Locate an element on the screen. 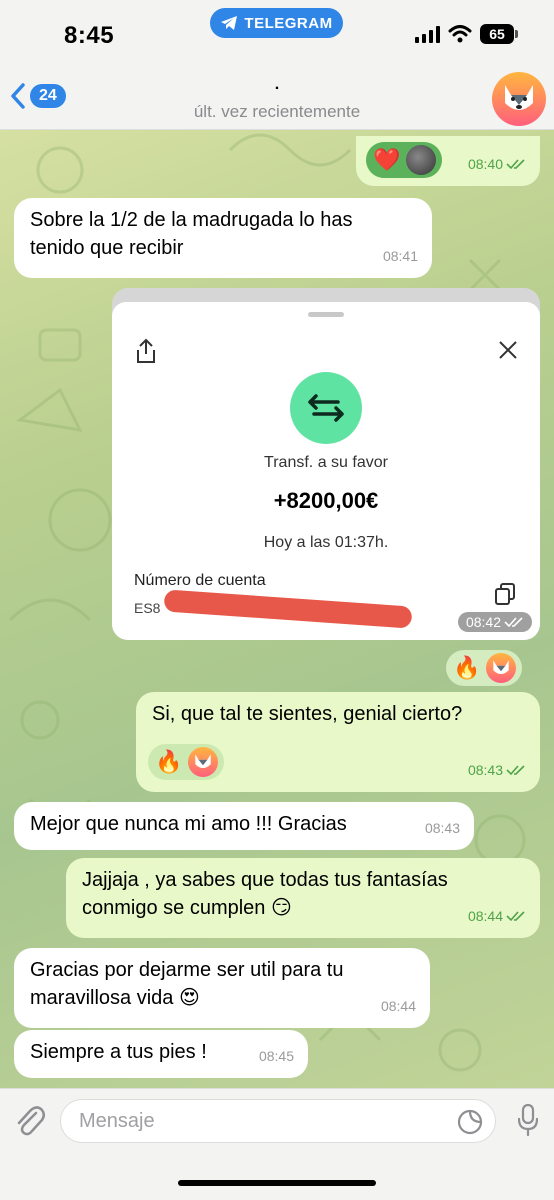 The height and width of the screenshot is (1200, 554). message-text: Si, que tal te sientes, genial cierto? is located at coordinates (307, 714).